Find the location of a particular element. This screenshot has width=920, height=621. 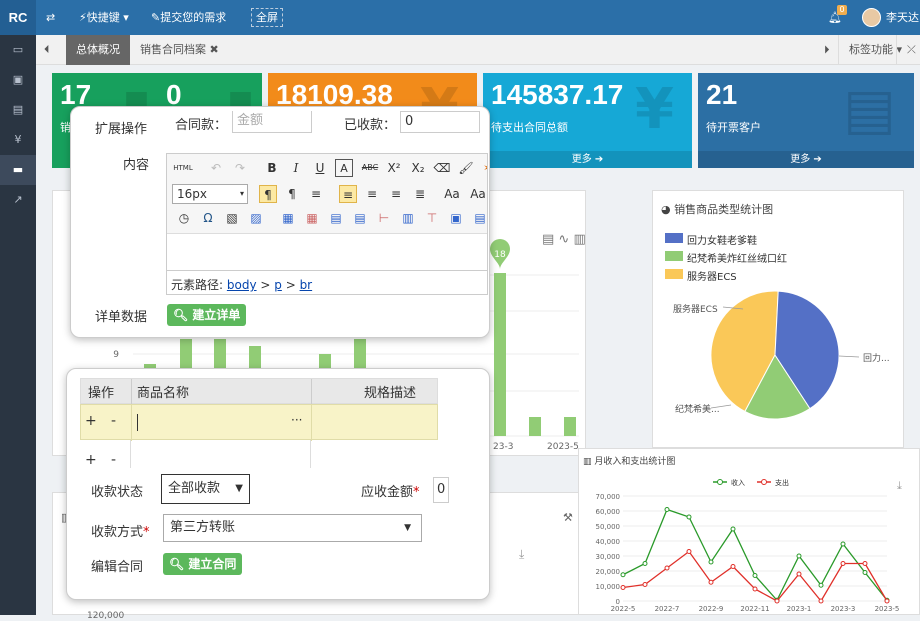

legend-item: 收入 is located at coordinates (738, 482).